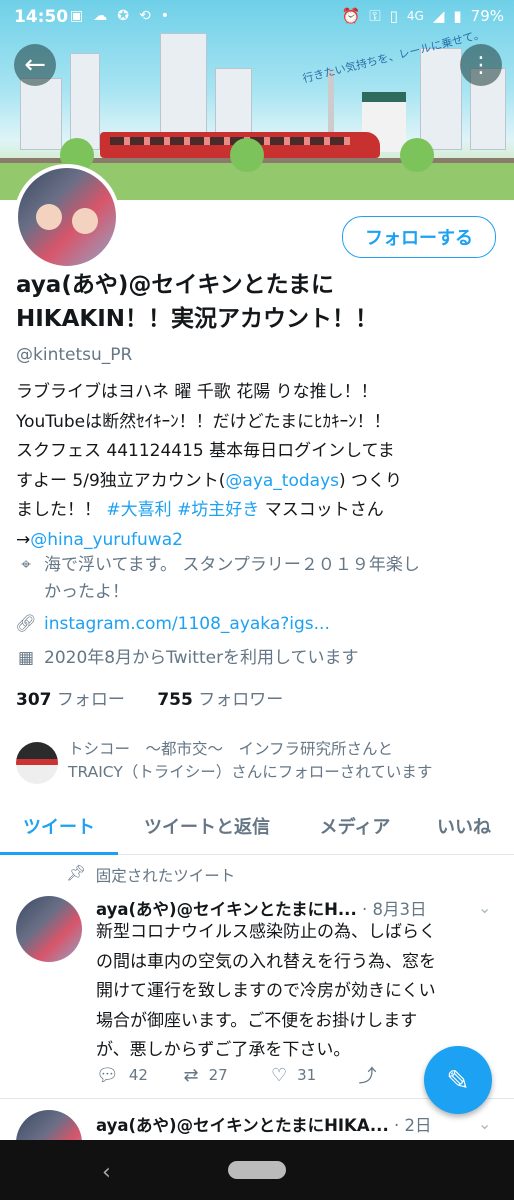 The image size is (514, 1200). I want to click on user-handle: @kintetsu_PR, so click(74, 355).